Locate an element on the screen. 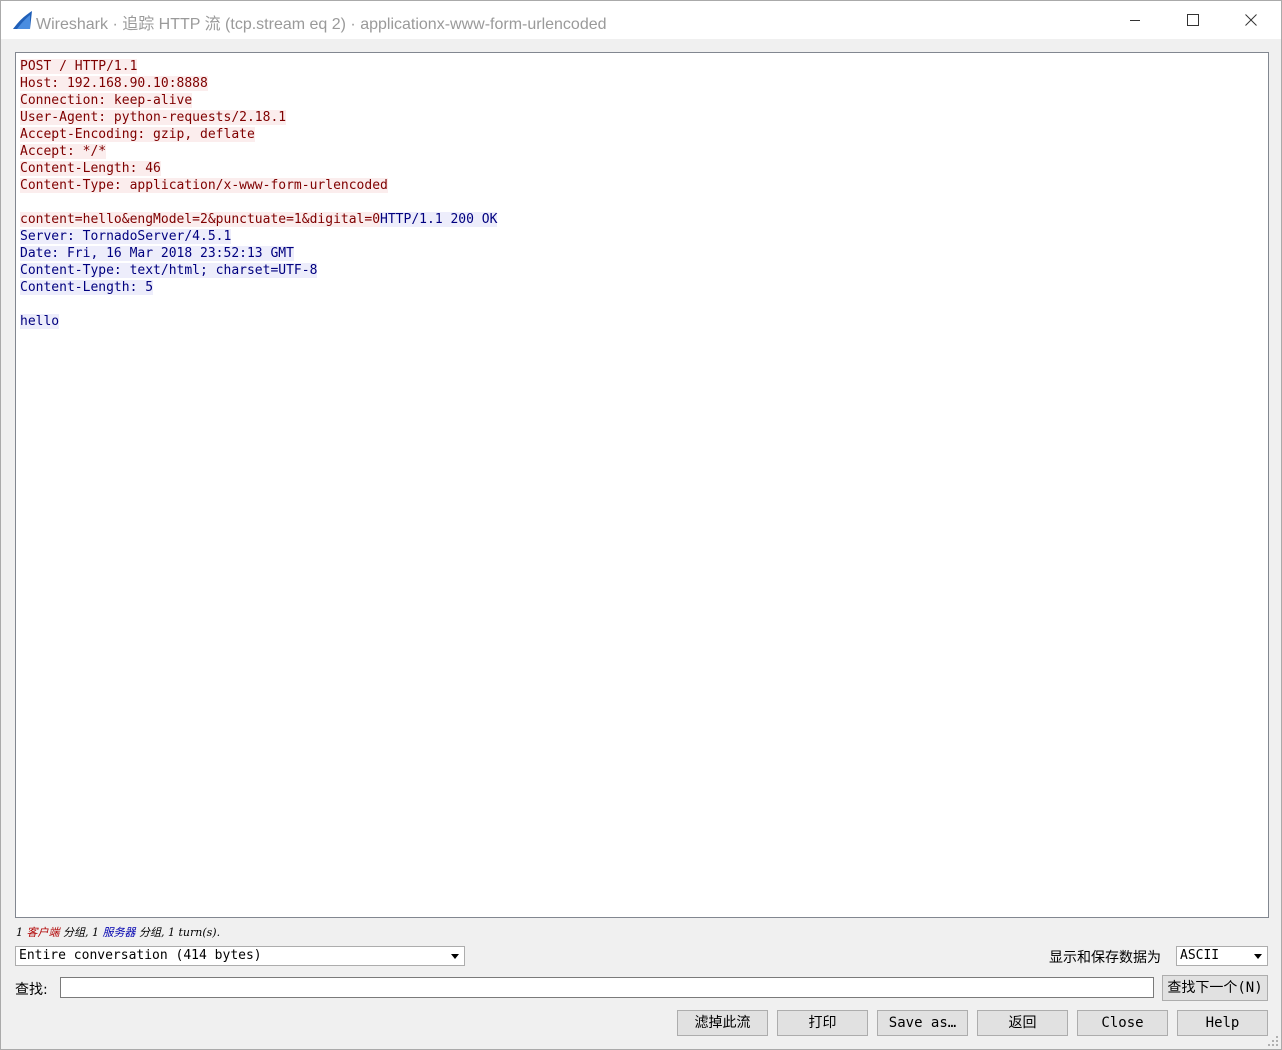 This screenshot has width=1282, height=1050. stream-line: User-Agent: python-requests/2.18.1 is located at coordinates (258, 117).